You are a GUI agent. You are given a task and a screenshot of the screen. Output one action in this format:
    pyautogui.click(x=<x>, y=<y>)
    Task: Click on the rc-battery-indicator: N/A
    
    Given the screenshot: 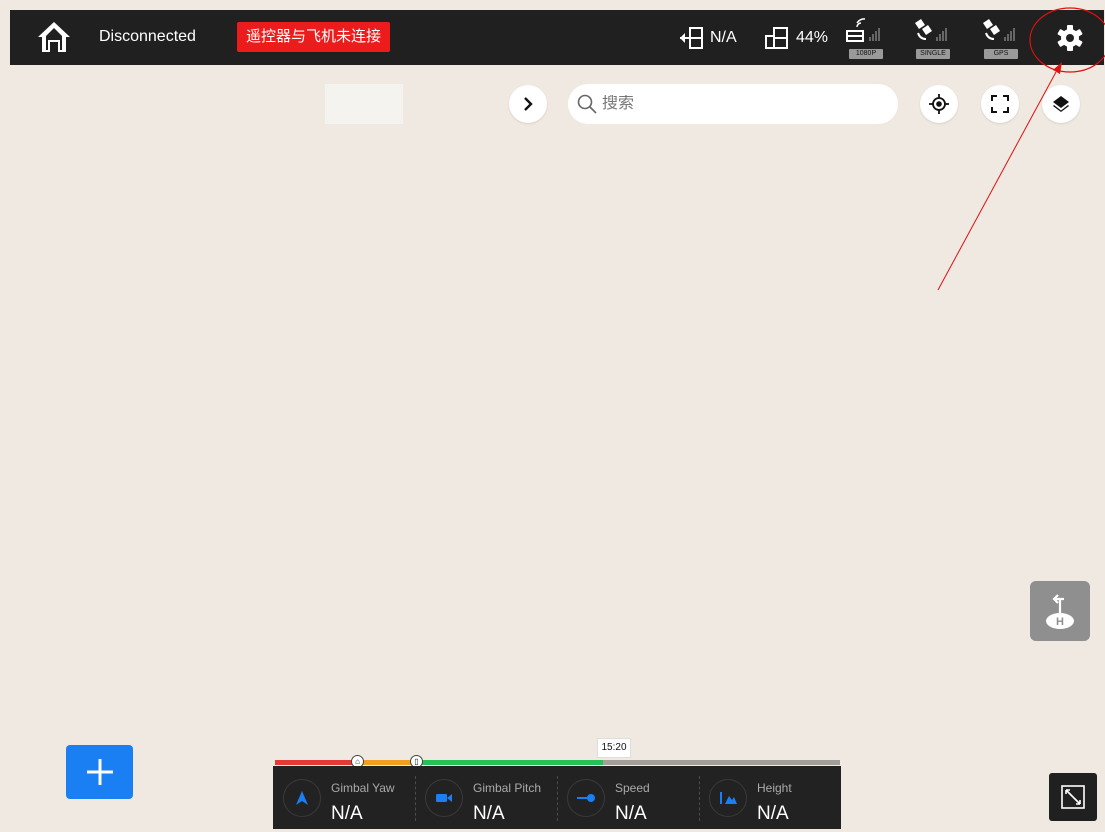 What is the action you would take?
    pyautogui.click(x=707, y=38)
    